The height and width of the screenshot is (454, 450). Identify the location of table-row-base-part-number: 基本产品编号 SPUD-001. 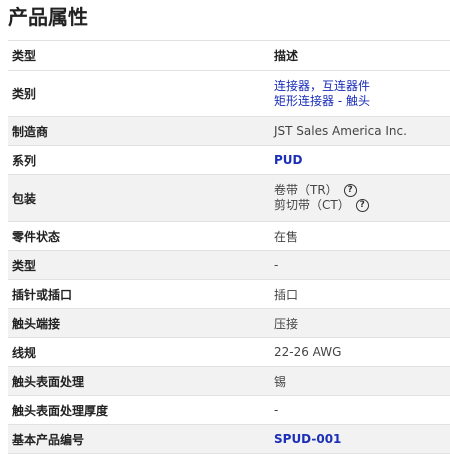
(229, 439).